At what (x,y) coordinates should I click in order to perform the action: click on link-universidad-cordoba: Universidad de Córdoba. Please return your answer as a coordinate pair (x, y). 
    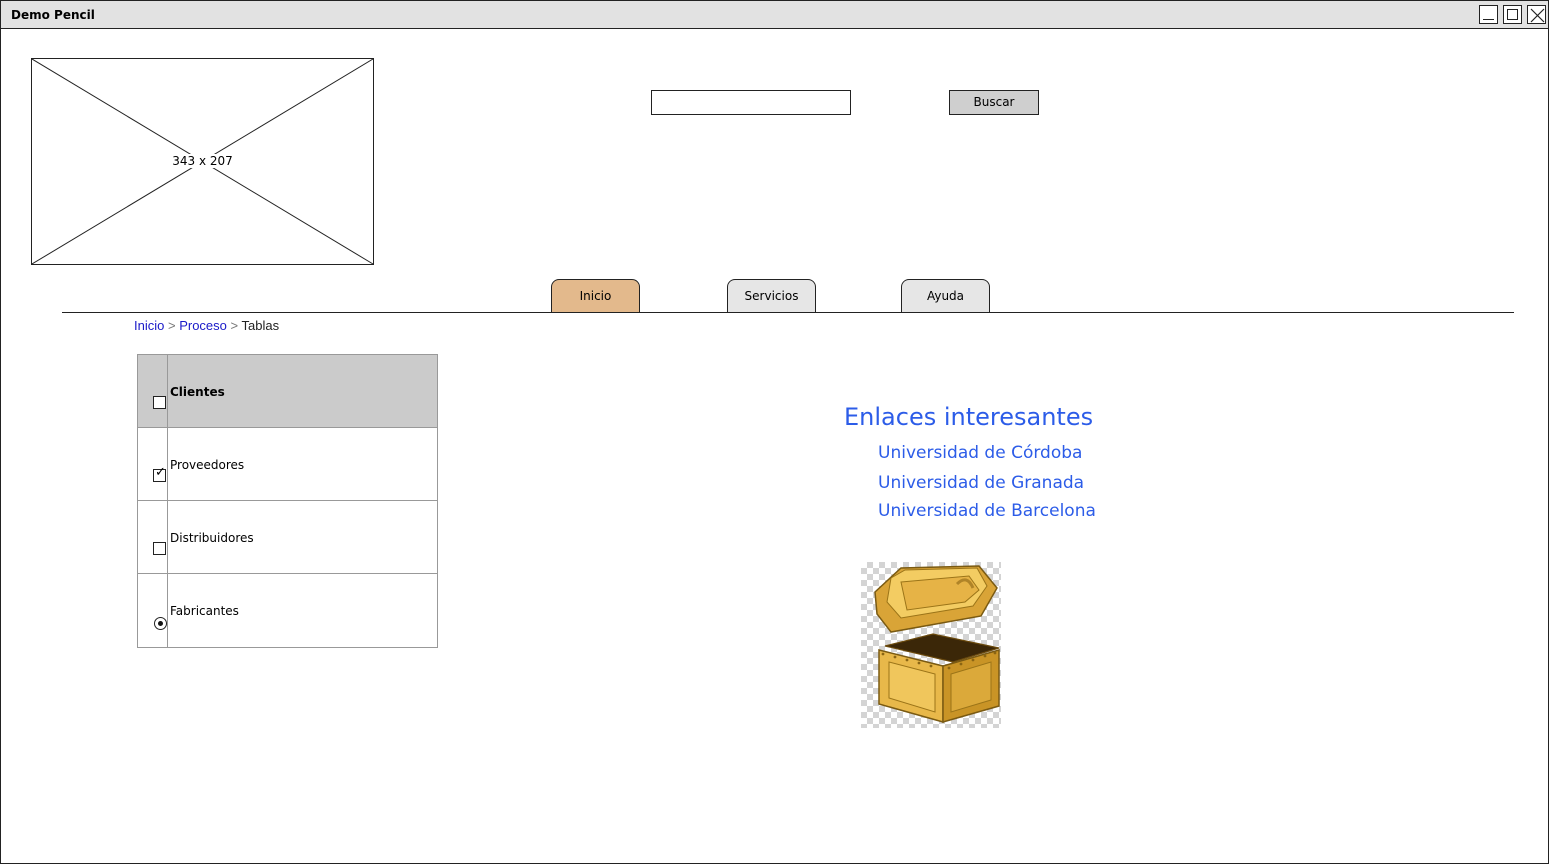
    Looking at the image, I should click on (980, 453).